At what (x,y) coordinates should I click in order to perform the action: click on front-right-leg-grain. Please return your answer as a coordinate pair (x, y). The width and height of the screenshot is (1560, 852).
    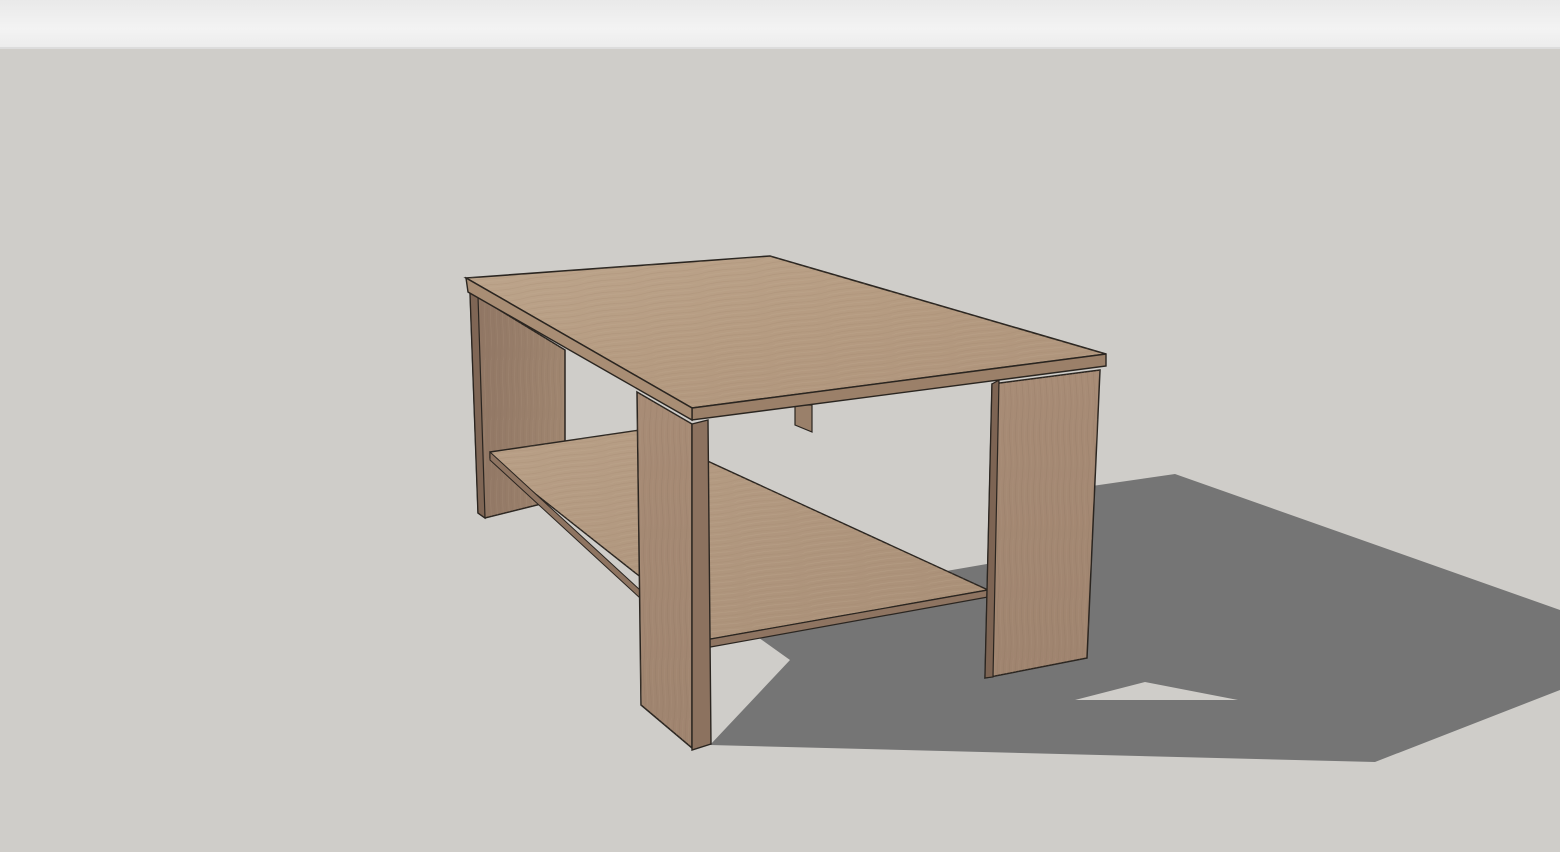
    Looking at the image, I should click on (1042, 524).